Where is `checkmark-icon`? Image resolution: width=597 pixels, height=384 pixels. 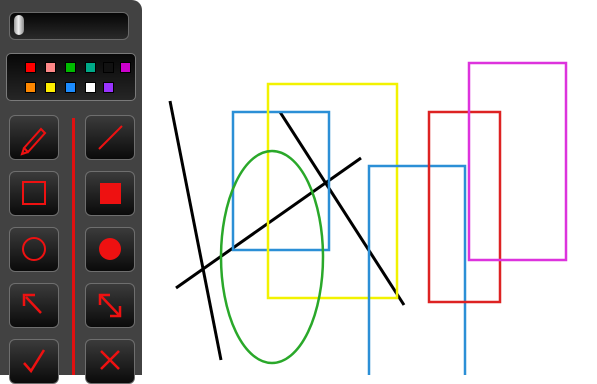
checkmark-icon is located at coordinates (34, 361).